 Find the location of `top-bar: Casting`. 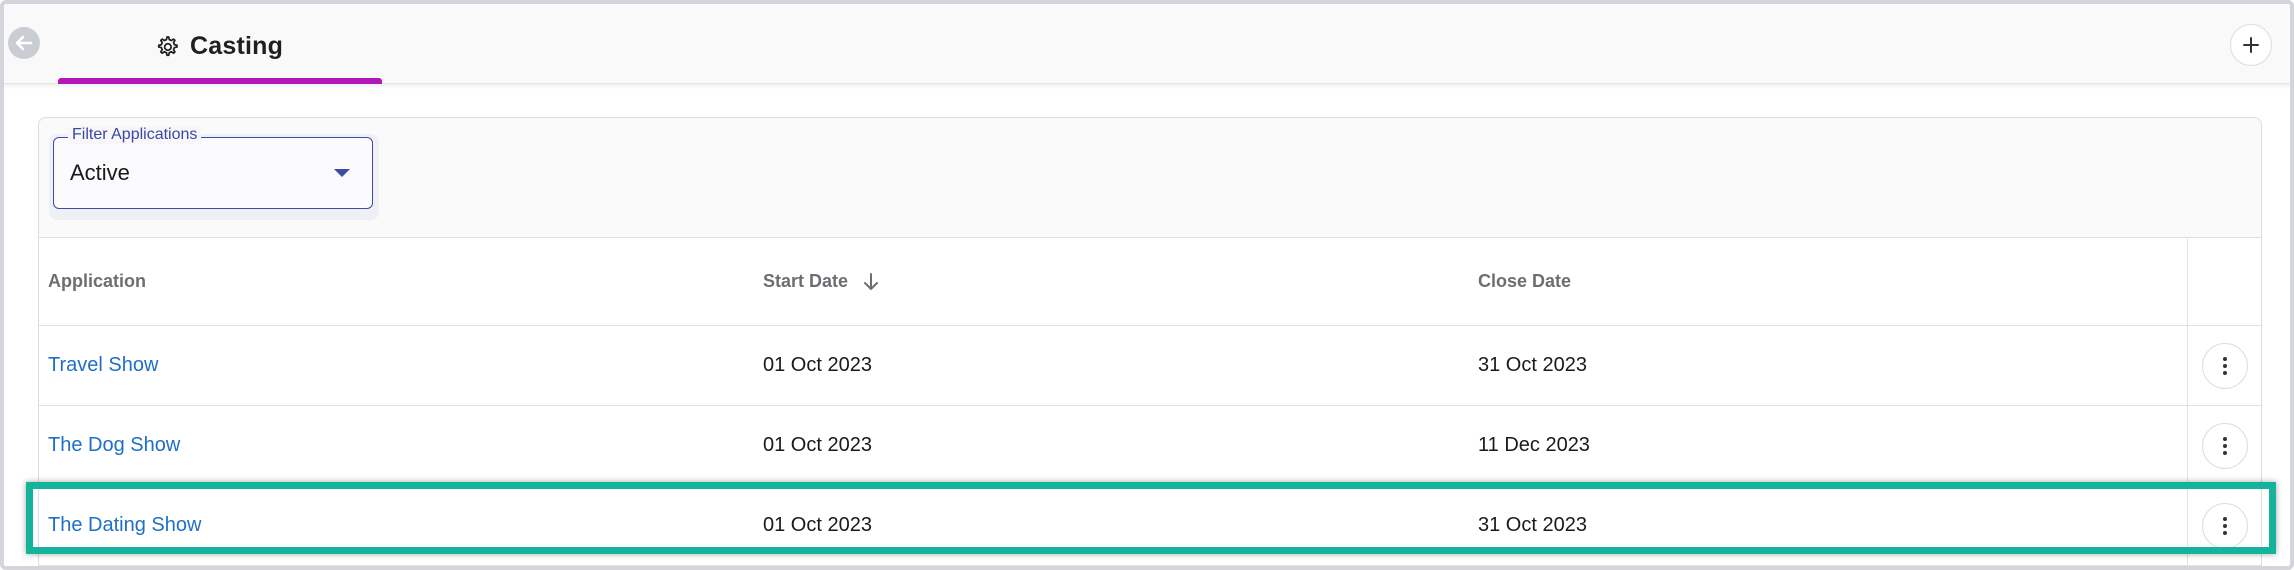

top-bar: Casting is located at coordinates (1147, 44).